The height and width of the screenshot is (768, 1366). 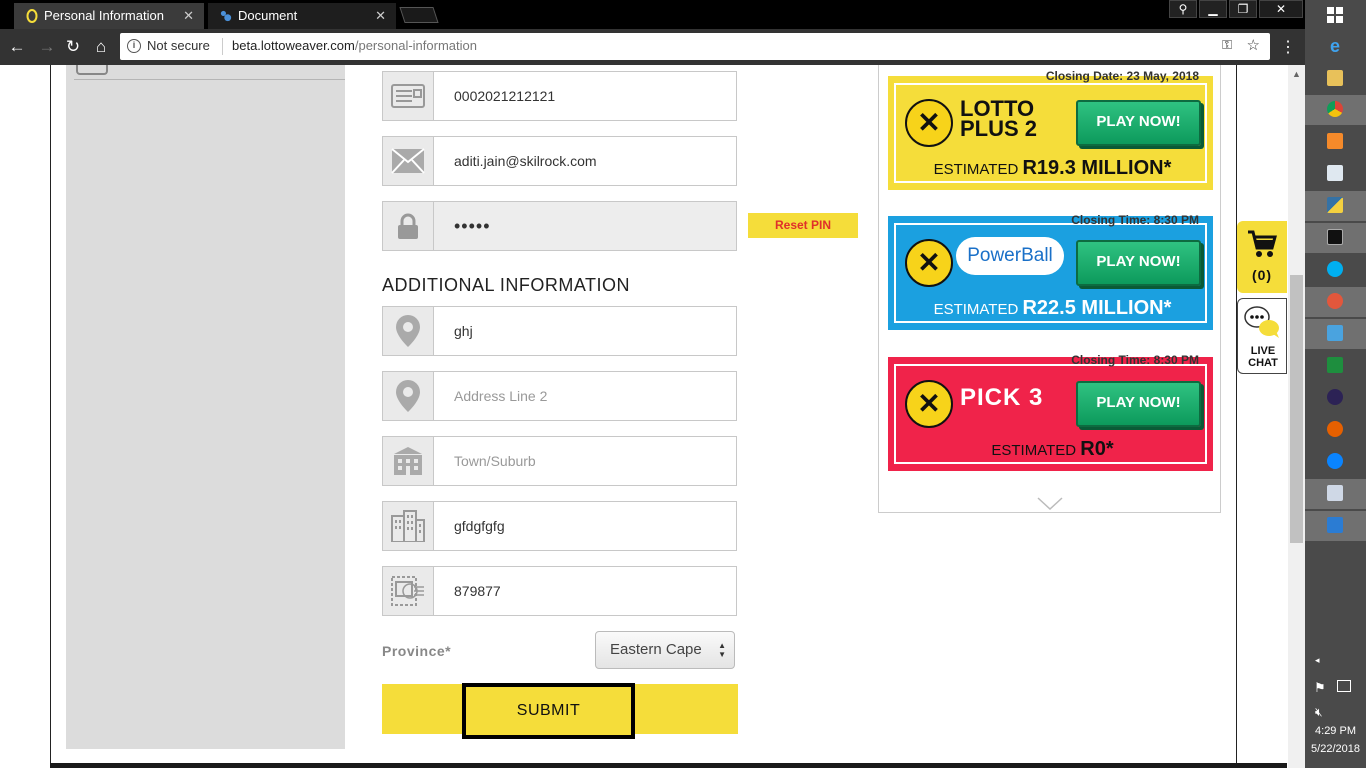 I want to click on postal-code-field: 879877, so click(x=559, y=591).